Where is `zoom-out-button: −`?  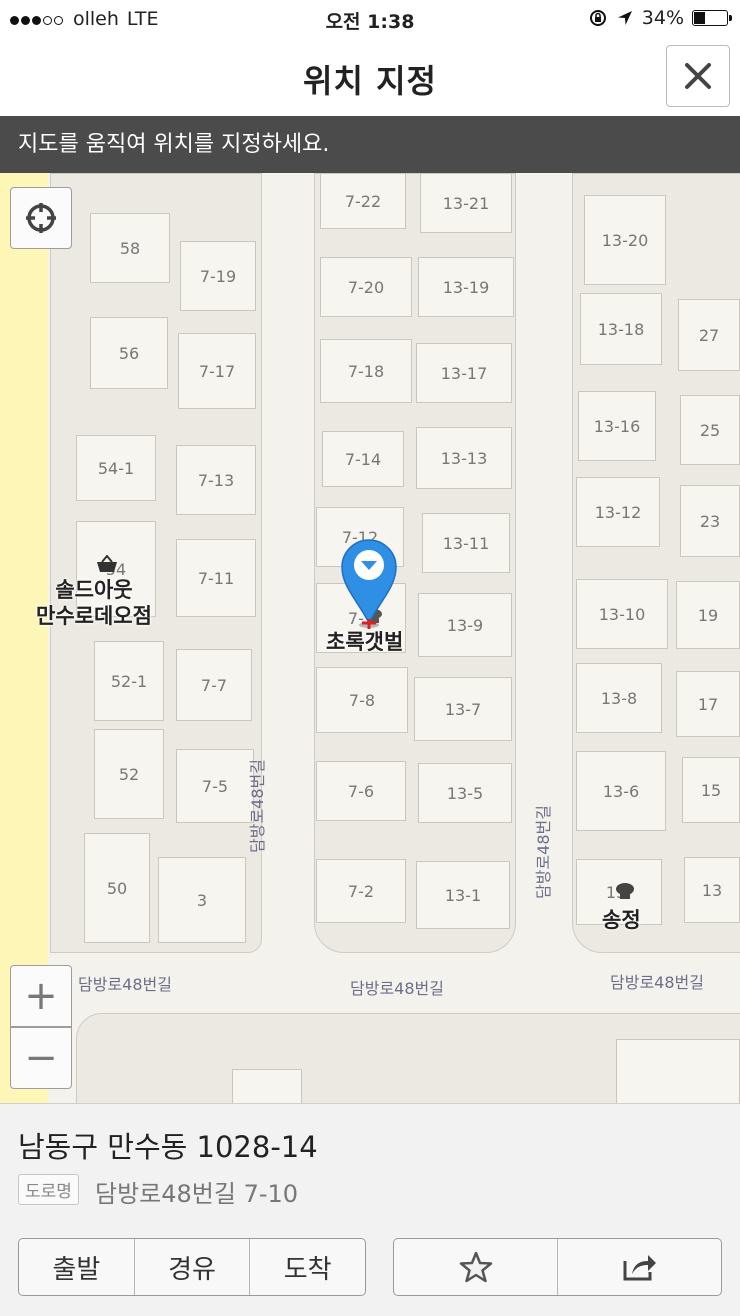
zoom-out-button: − is located at coordinates (41, 1058).